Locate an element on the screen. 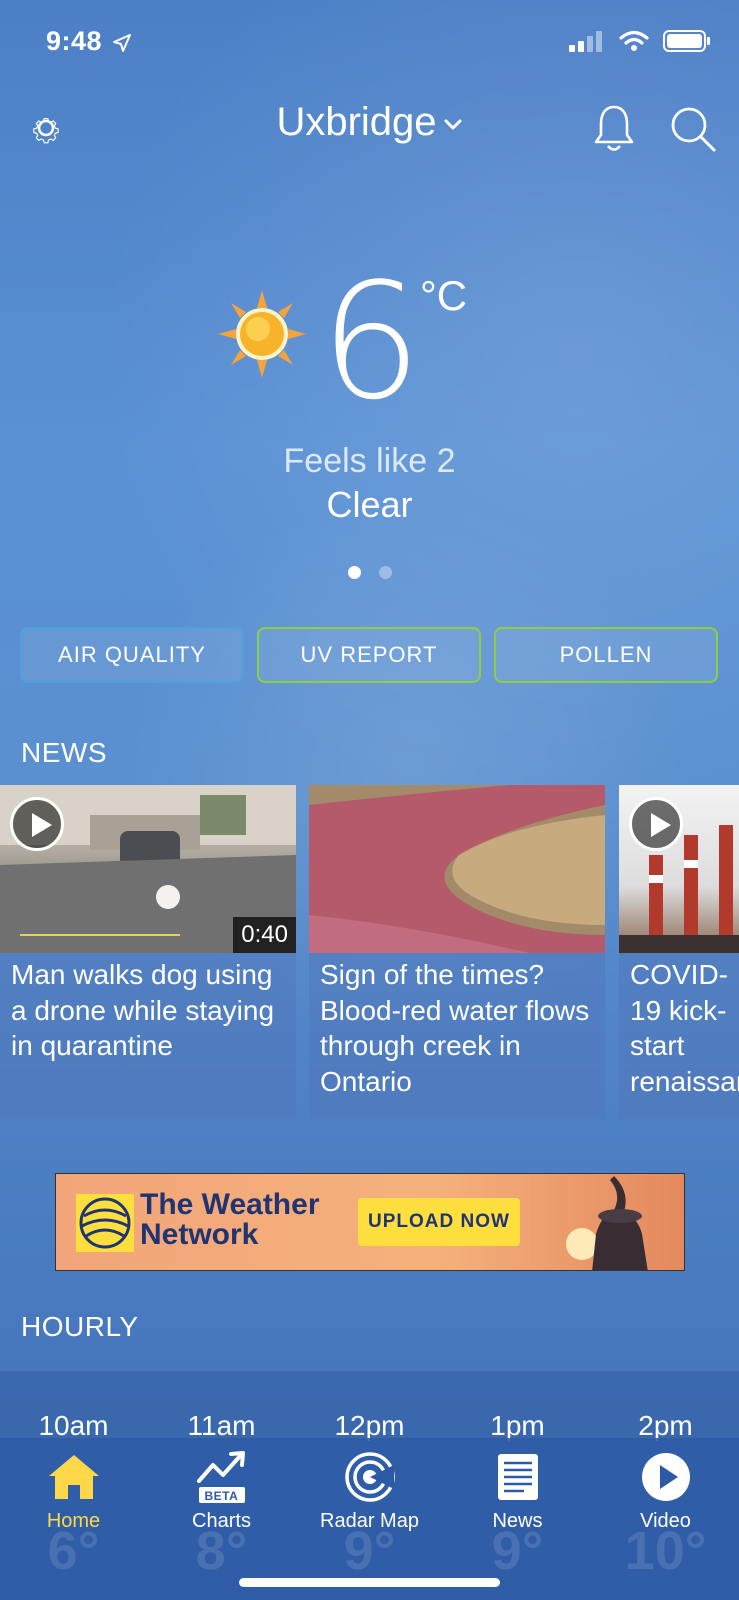 Image resolution: width=739 pixels, height=1600 pixels. tab-home: Home is located at coordinates (73, 1490).